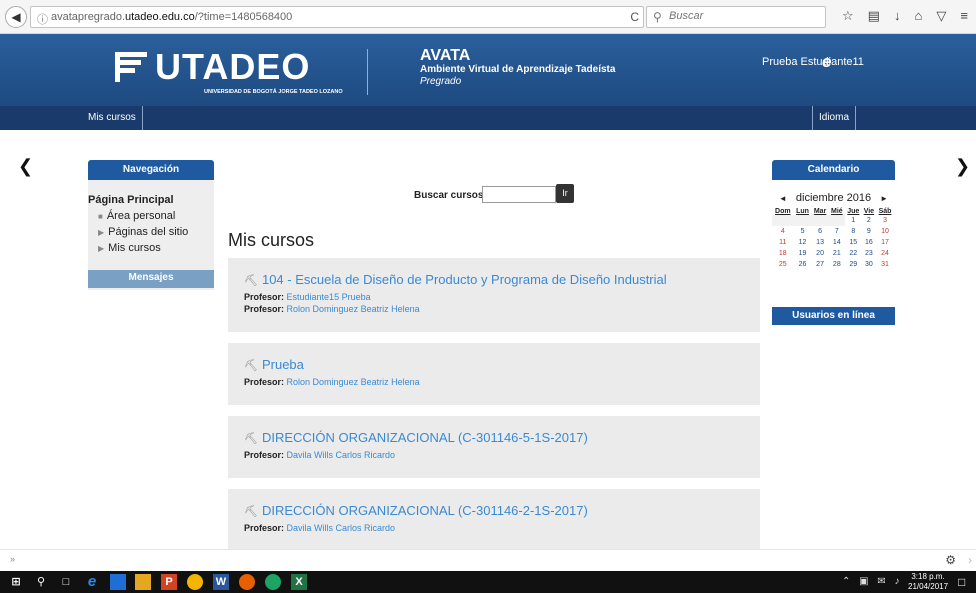 The image size is (976, 593). What do you see at coordinates (169, 582) in the screenshot?
I see `powerpoint-icon: P` at bounding box center [169, 582].